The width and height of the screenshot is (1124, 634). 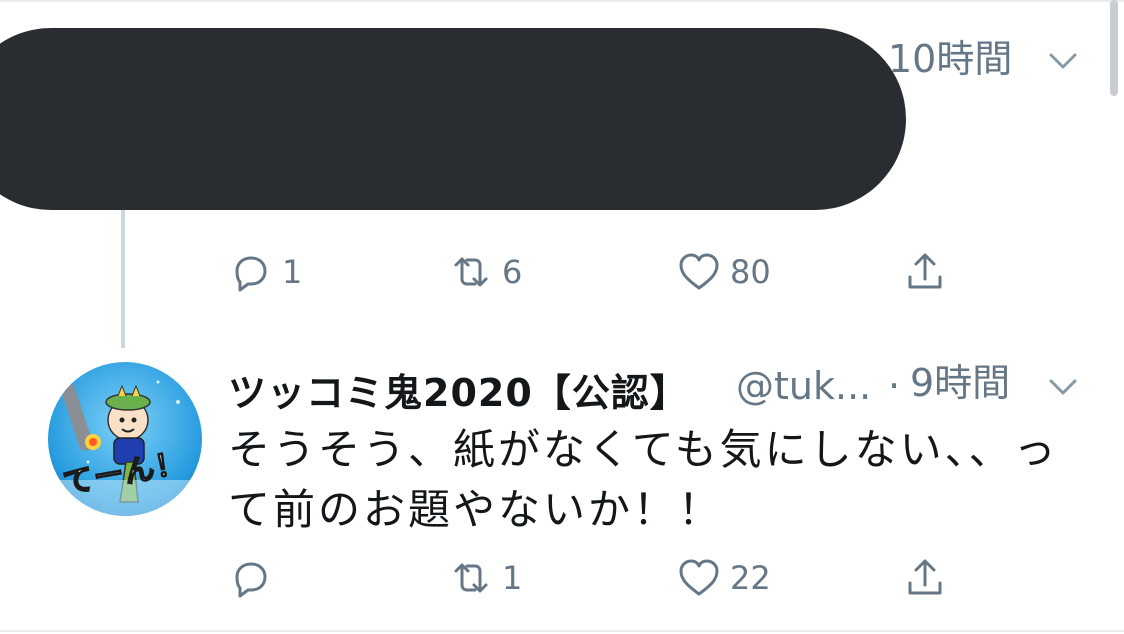 What do you see at coordinates (723, 578) in the screenshot?
I see `tweet2-like-button: 22` at bounding box center [723, 578].